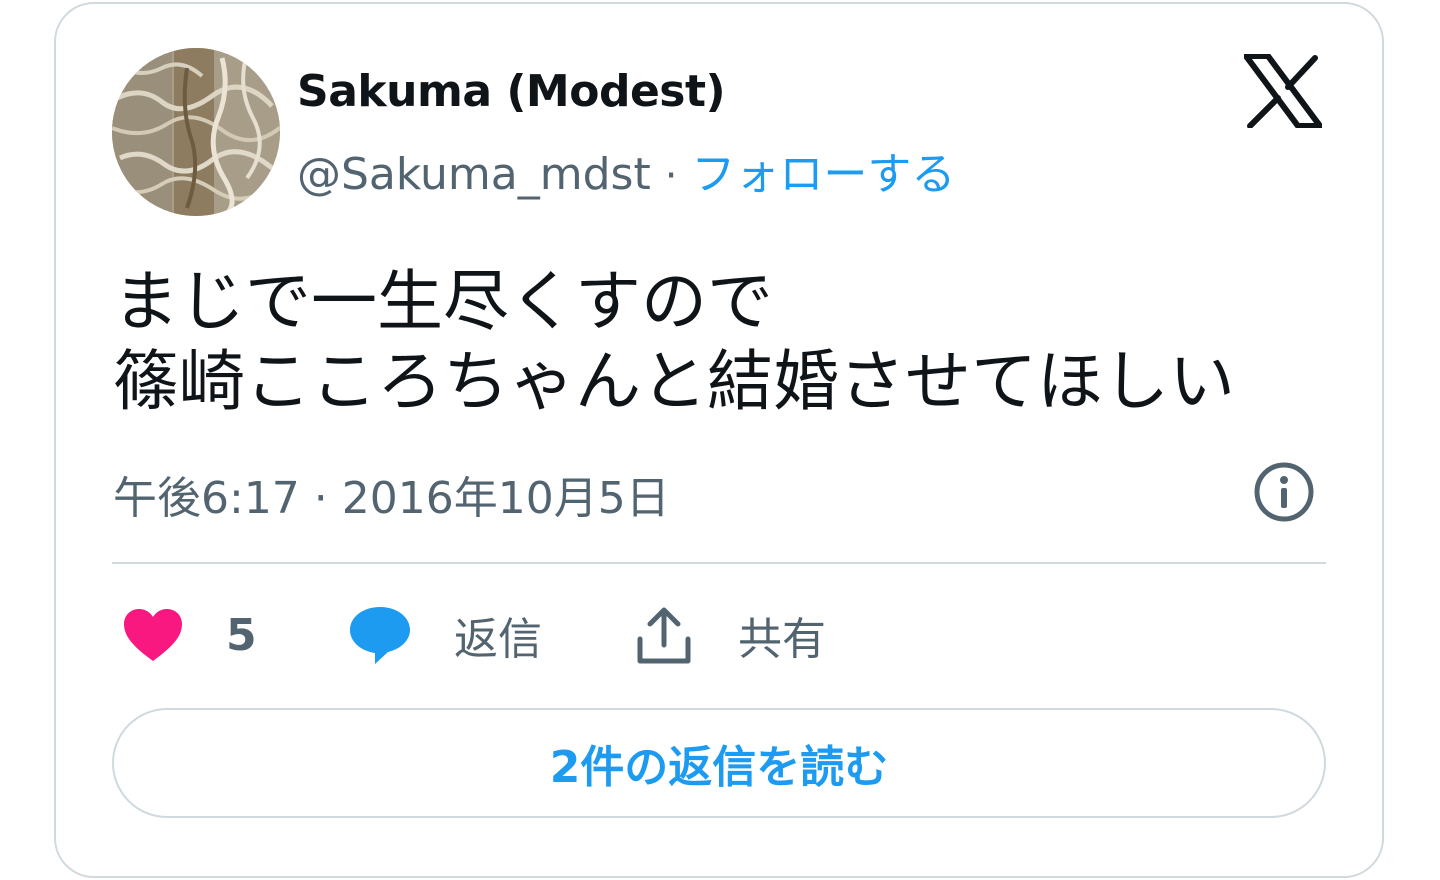 Image resolution: width=1440 pixels, height=880 pixels. Describe the element at coordinates (474, 174) in the screenshot. I see `user-handle: @Sakuma_mdst` at that location.